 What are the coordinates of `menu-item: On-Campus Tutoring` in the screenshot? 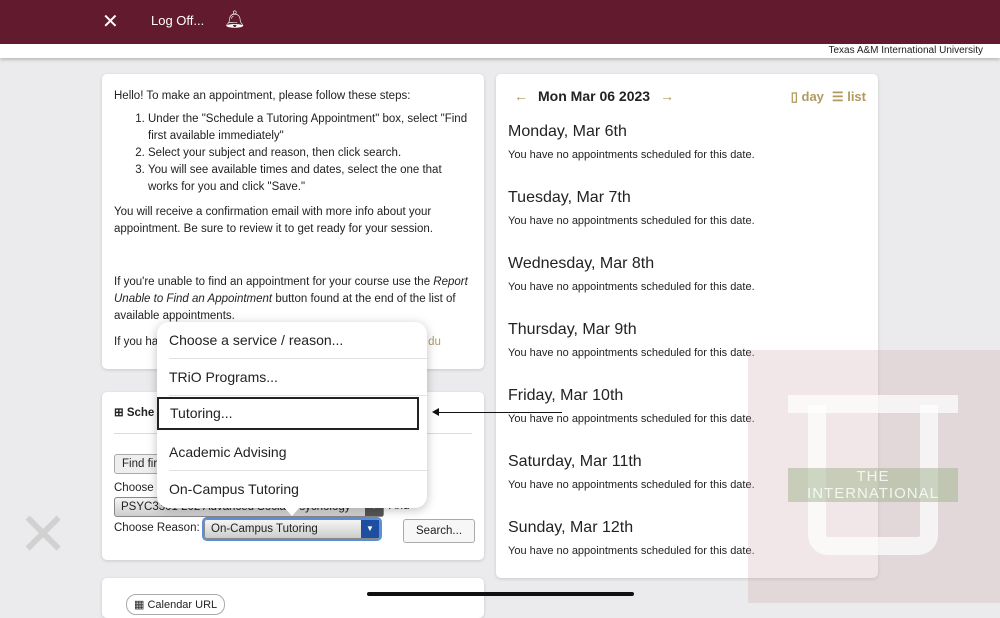 It's located at (298, 489).